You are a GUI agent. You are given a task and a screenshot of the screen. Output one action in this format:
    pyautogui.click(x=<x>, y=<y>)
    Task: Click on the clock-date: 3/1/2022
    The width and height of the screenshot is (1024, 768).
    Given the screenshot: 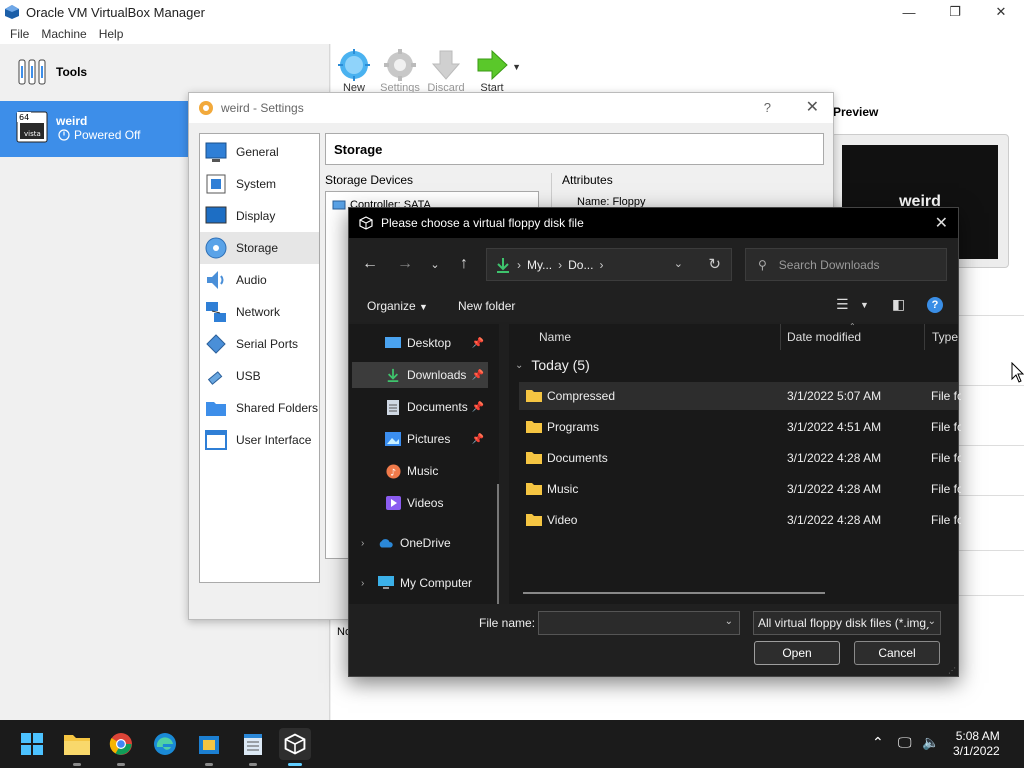 What is the action you would take?
    pyautogui.click(x=976, y=751)
    